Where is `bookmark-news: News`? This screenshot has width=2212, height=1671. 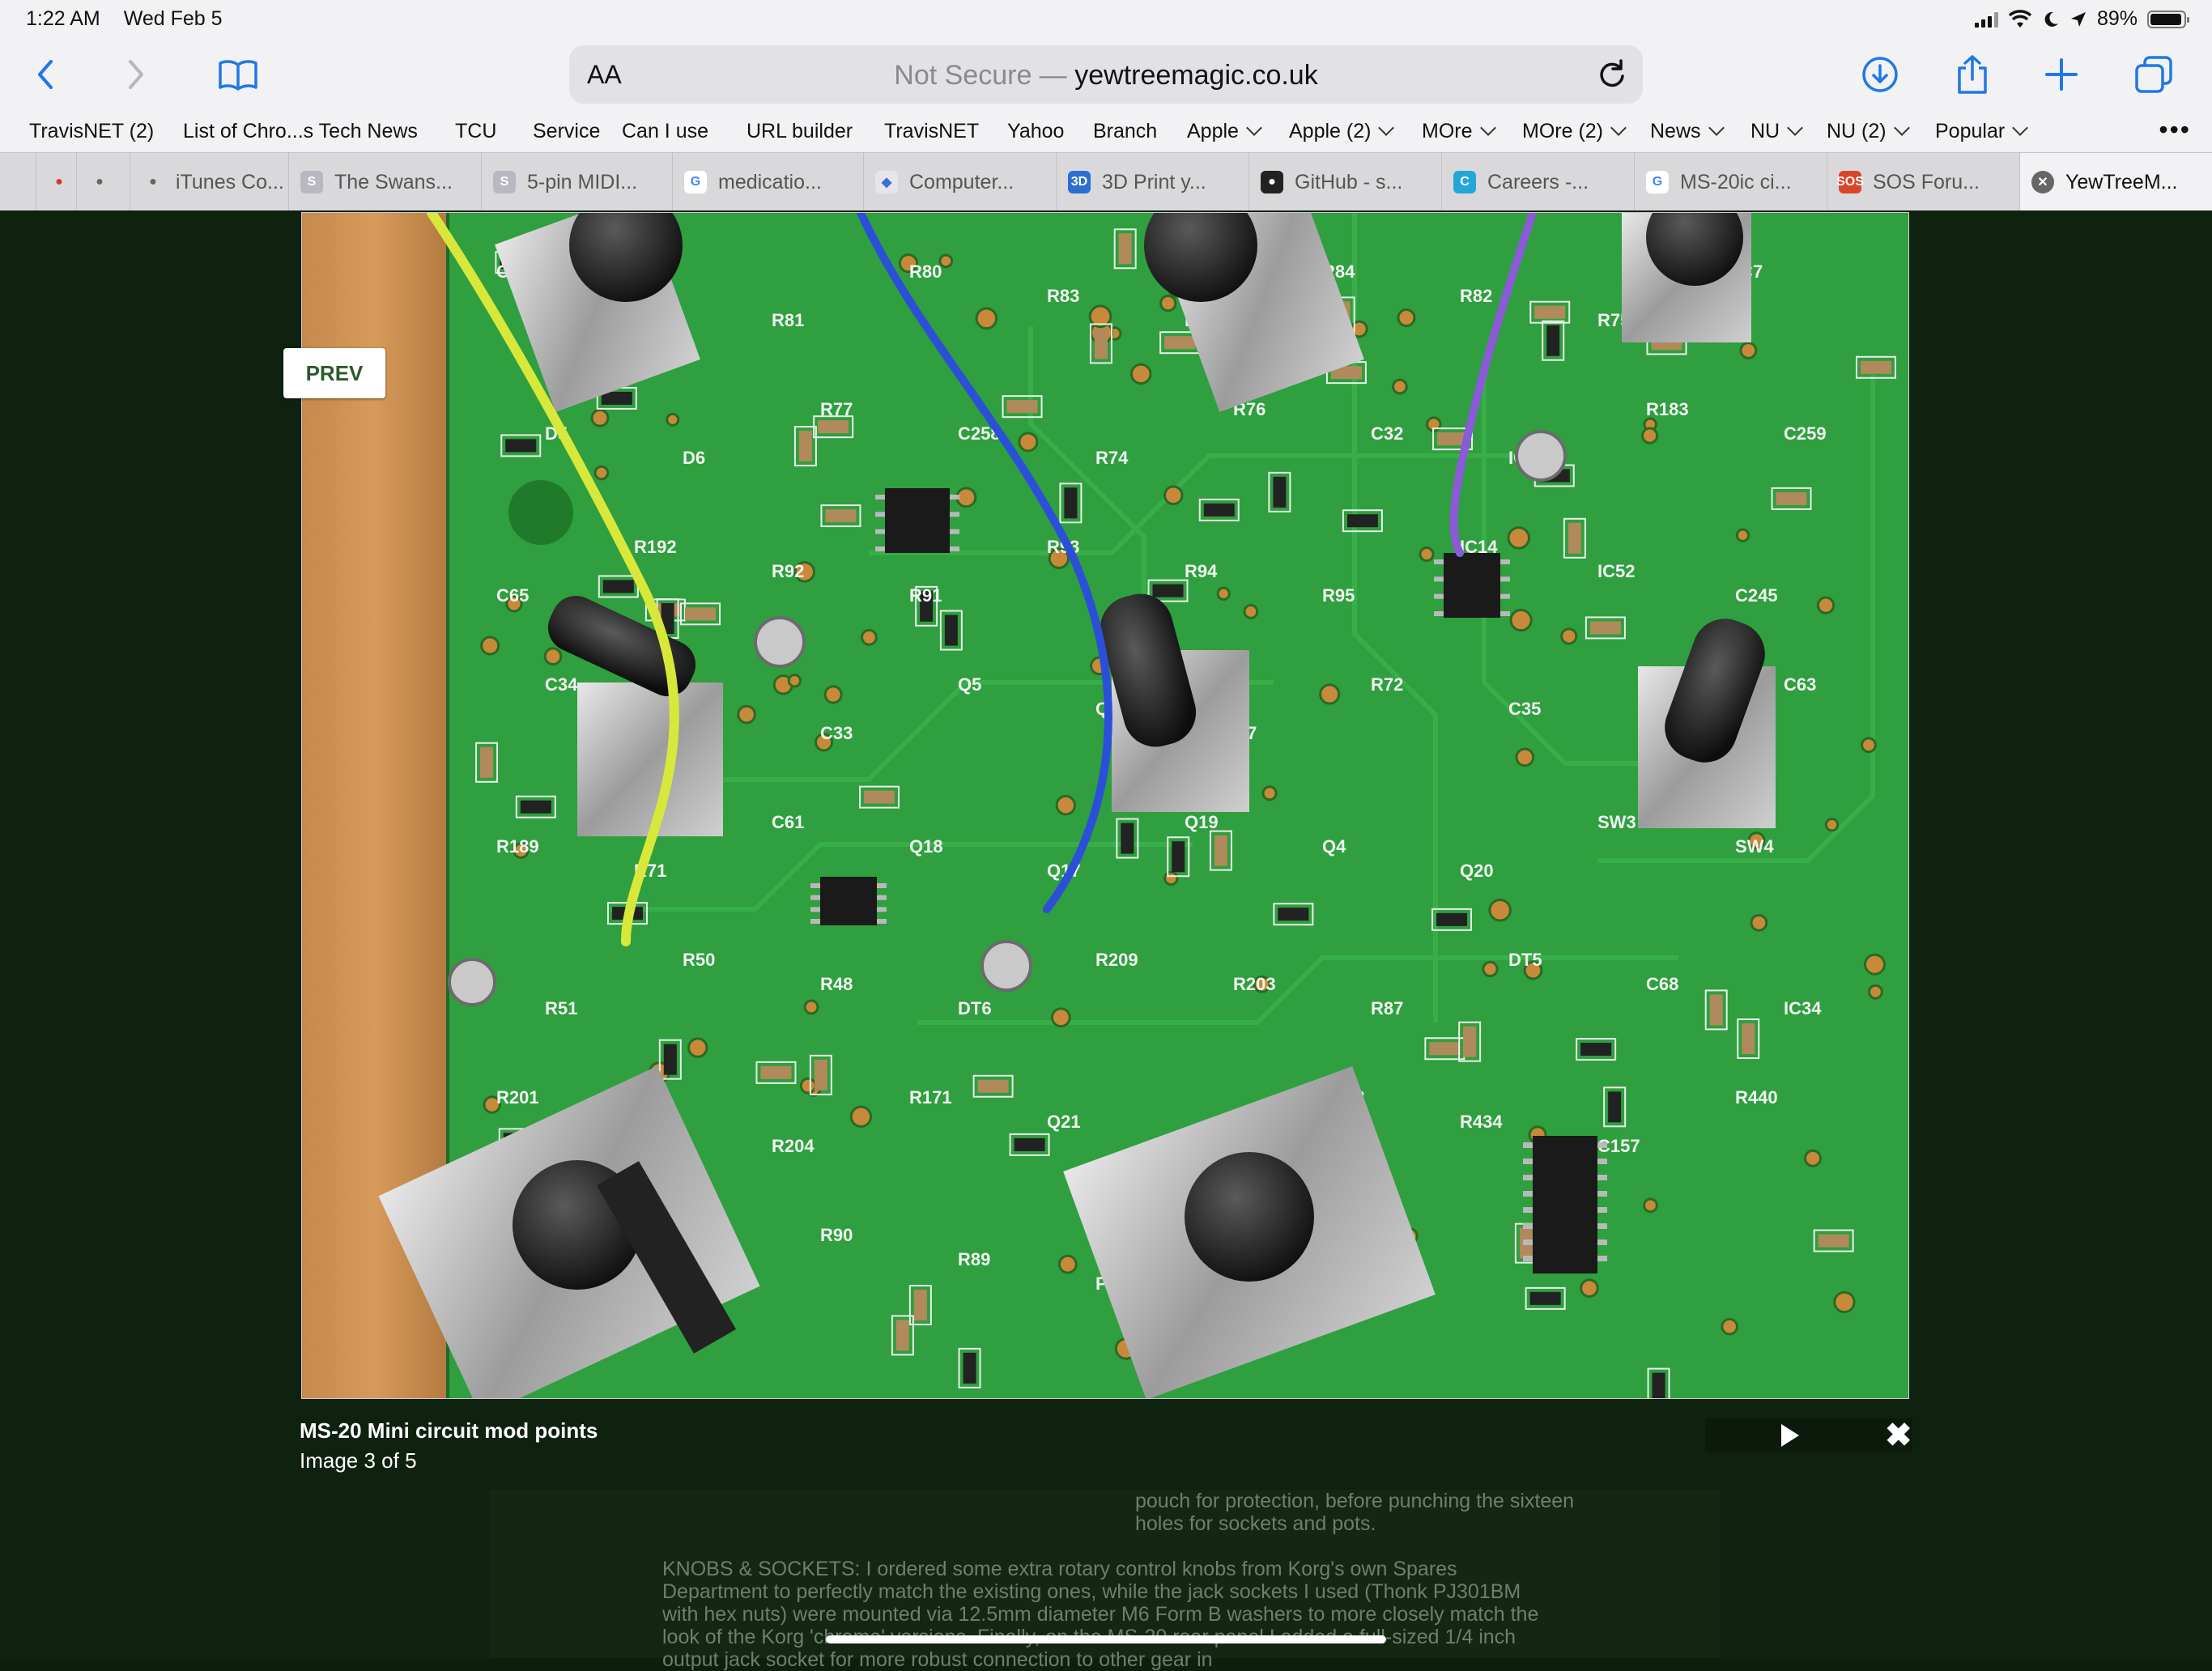 bookmark-news: News is located at coordinates (1688, 131).